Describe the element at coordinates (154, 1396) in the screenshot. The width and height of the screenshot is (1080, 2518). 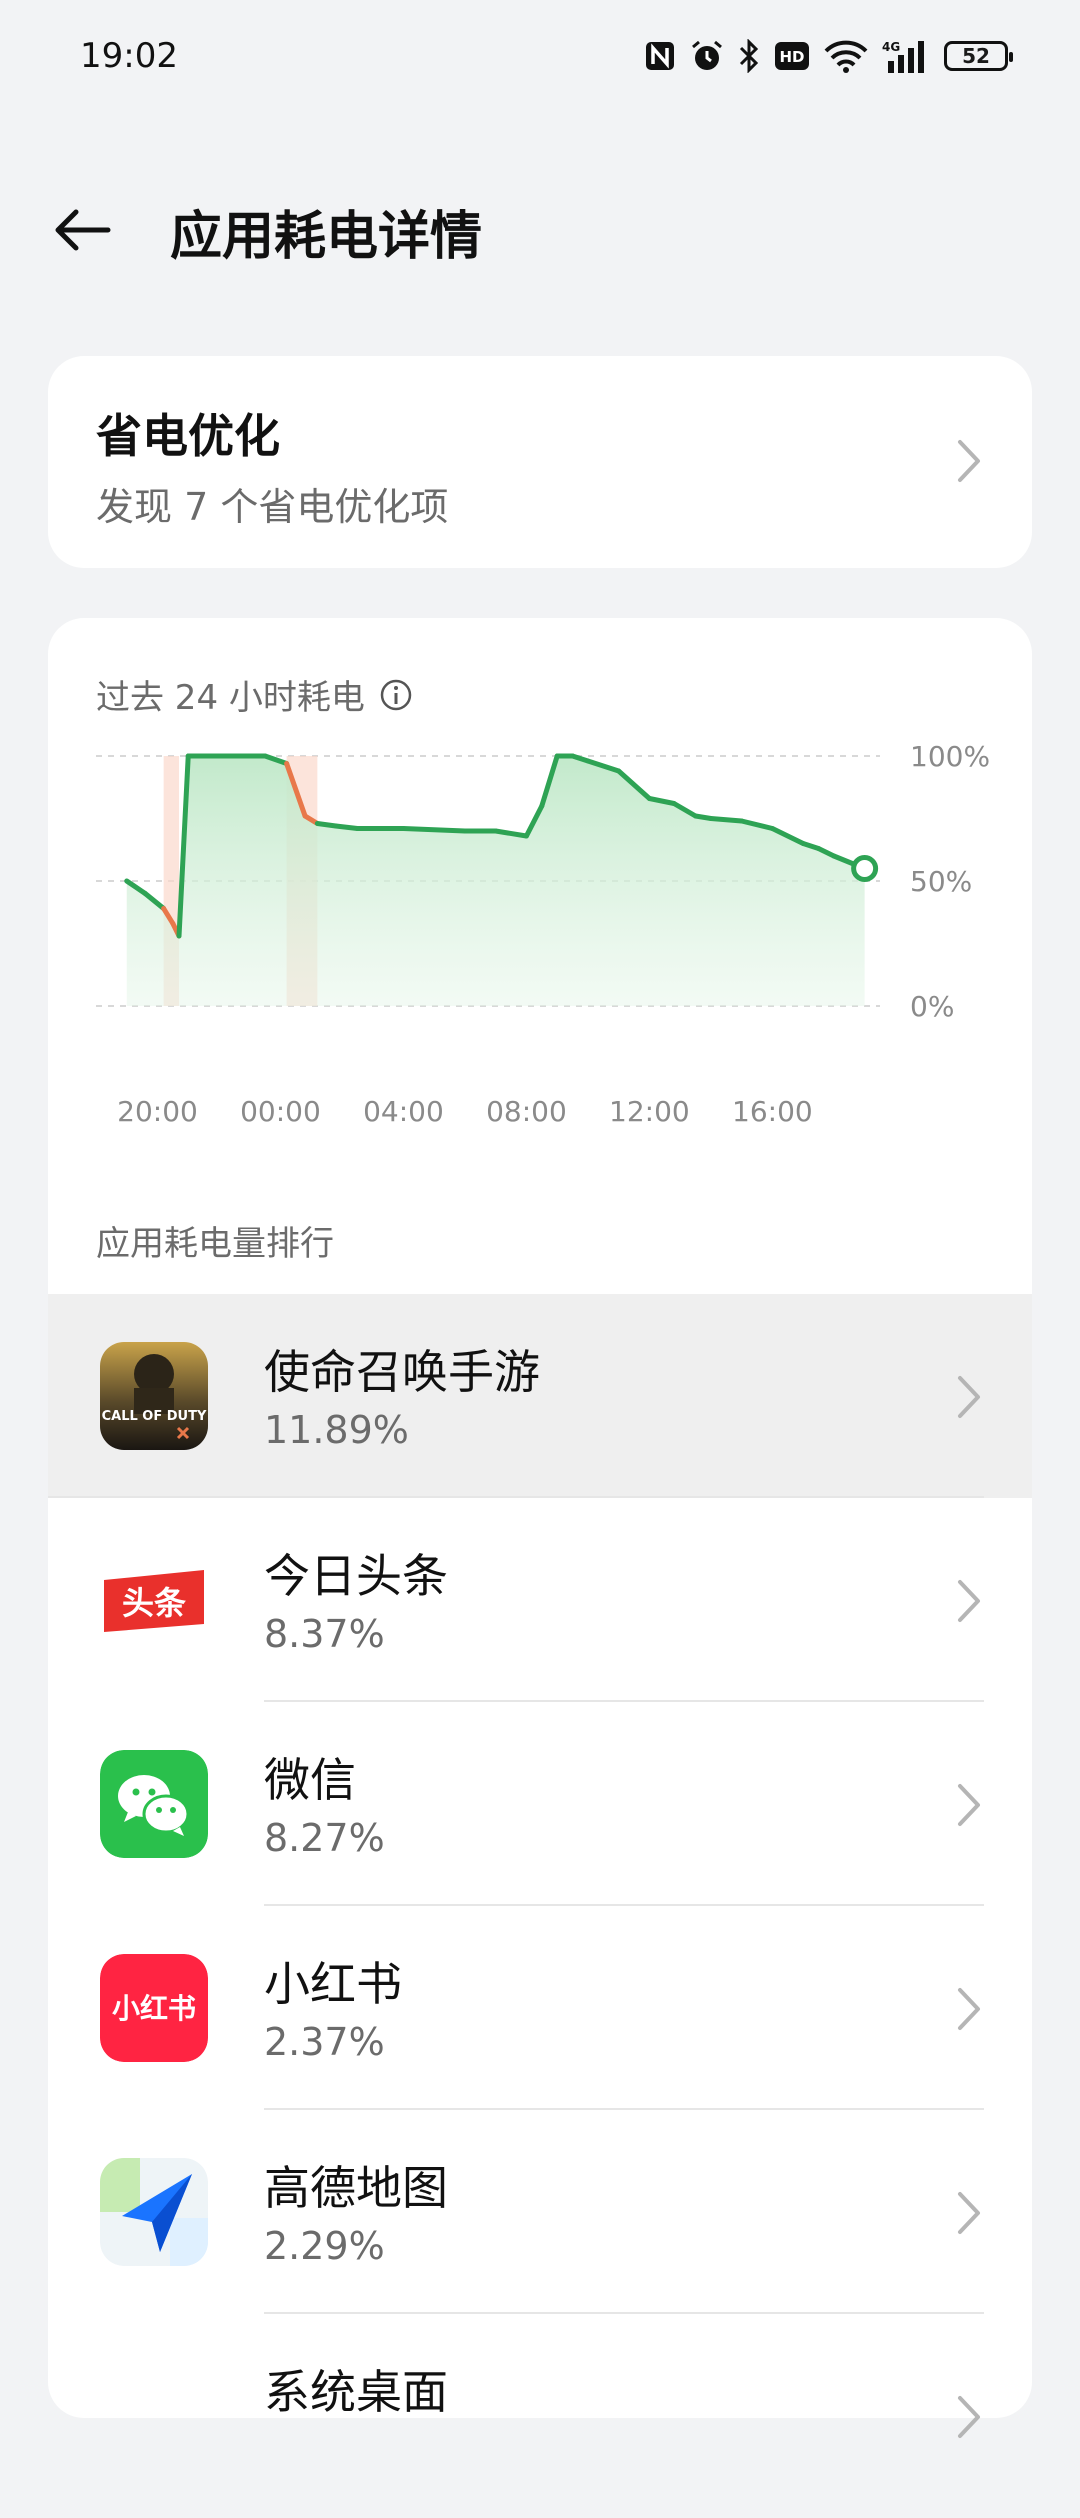
I see `call-of-duty-icon: CALL OF DUTY` at that location.